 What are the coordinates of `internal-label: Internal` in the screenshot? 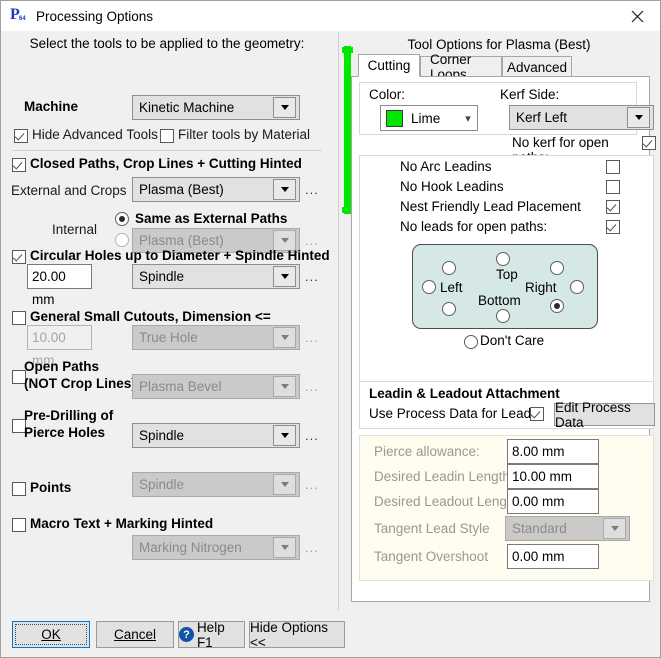 It's located at (75, 229).